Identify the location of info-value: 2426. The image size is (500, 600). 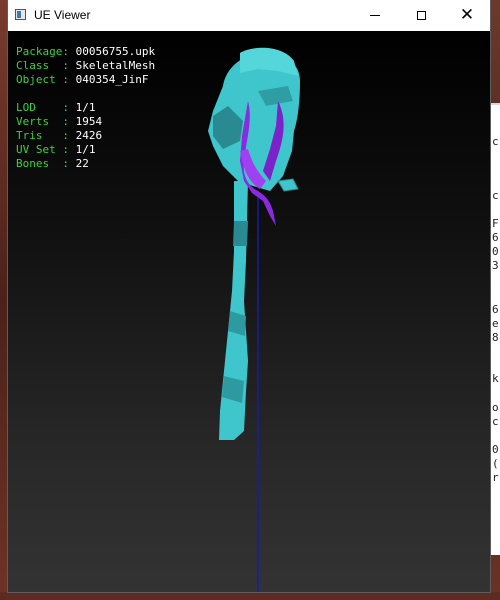
(89, 135).